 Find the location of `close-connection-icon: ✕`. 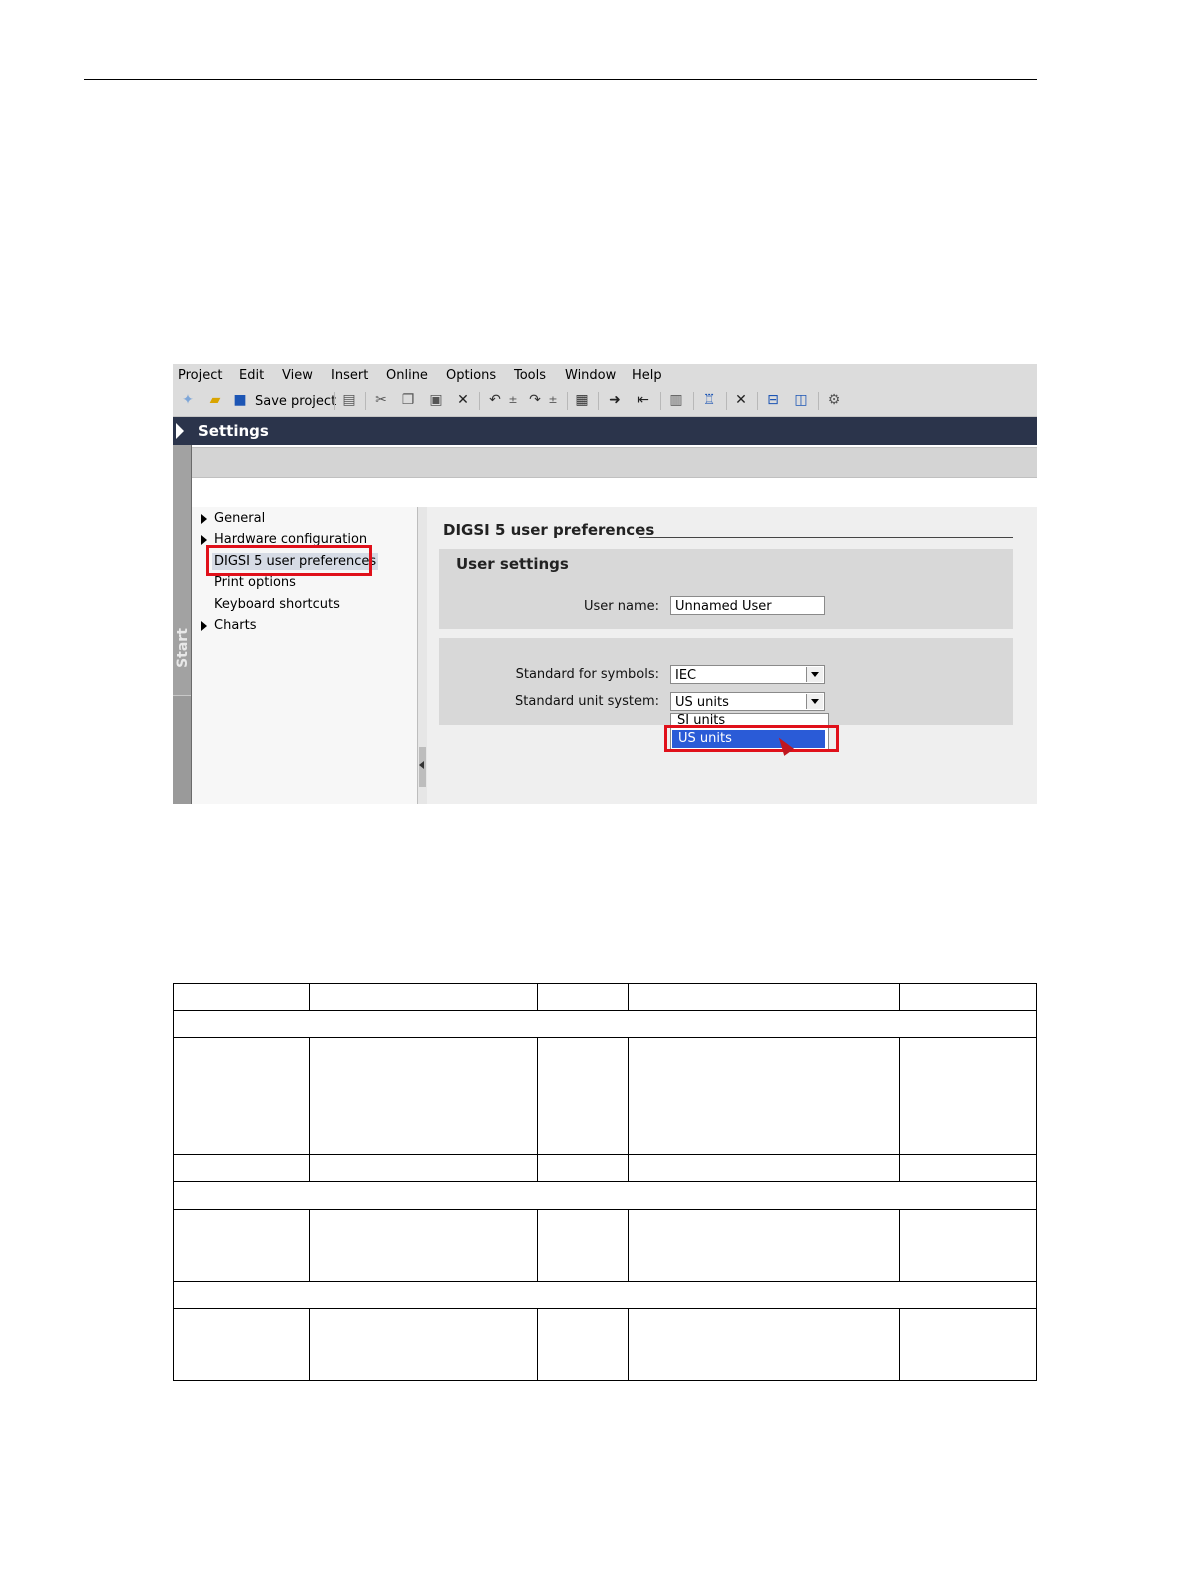

close-connection-icon: ✕ is located at coordinates (741, 400).